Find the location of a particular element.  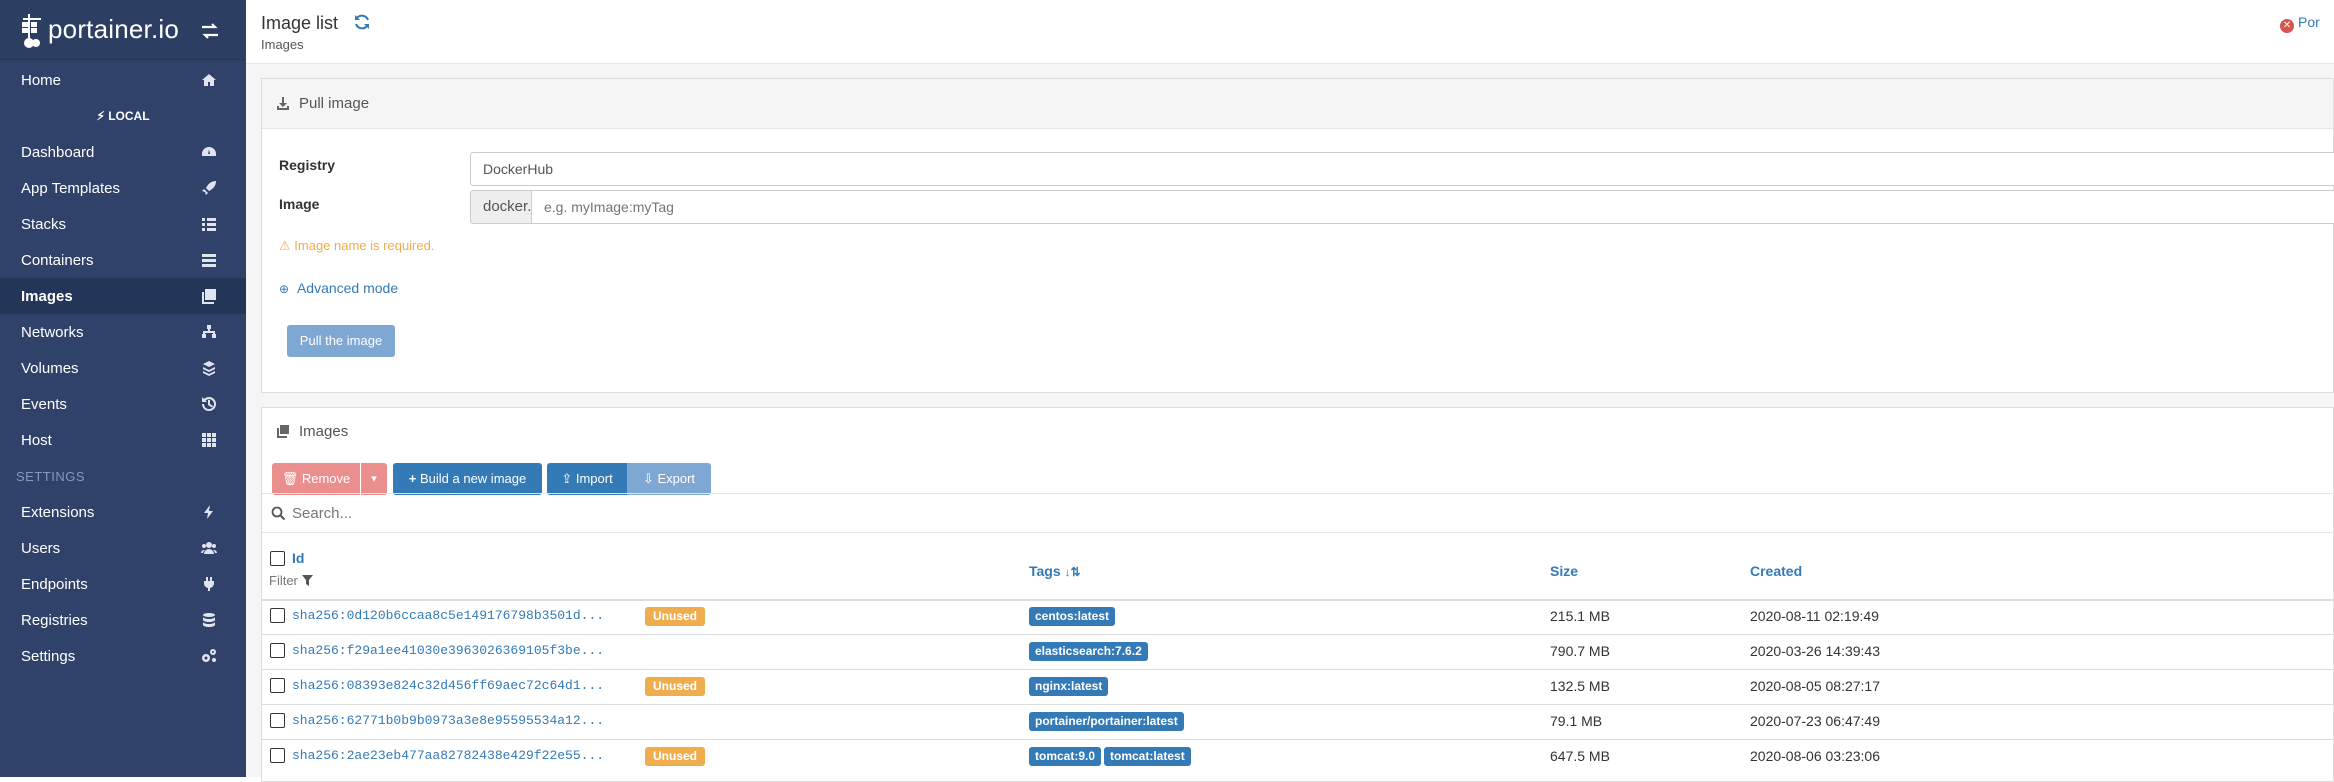

search-icon is located at coordinates (278, 513).